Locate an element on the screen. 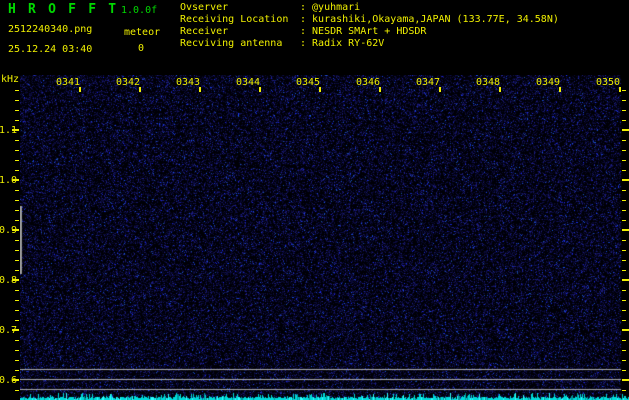 This screenshot has height=400, width=629. time-tick-label: 0349 is located at coordinates (548, 82).